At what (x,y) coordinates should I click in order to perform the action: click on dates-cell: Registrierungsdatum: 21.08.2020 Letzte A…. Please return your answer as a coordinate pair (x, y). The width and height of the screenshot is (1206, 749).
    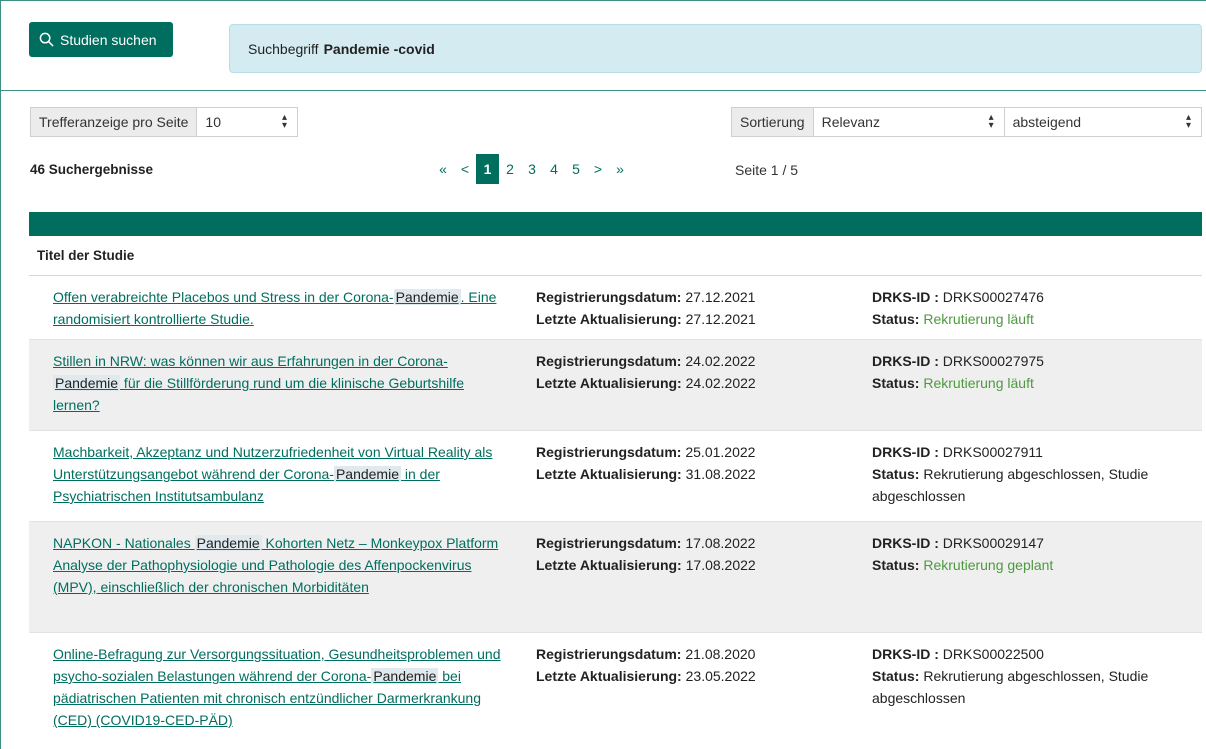
    Looking at the image, I should click on (686, 665).